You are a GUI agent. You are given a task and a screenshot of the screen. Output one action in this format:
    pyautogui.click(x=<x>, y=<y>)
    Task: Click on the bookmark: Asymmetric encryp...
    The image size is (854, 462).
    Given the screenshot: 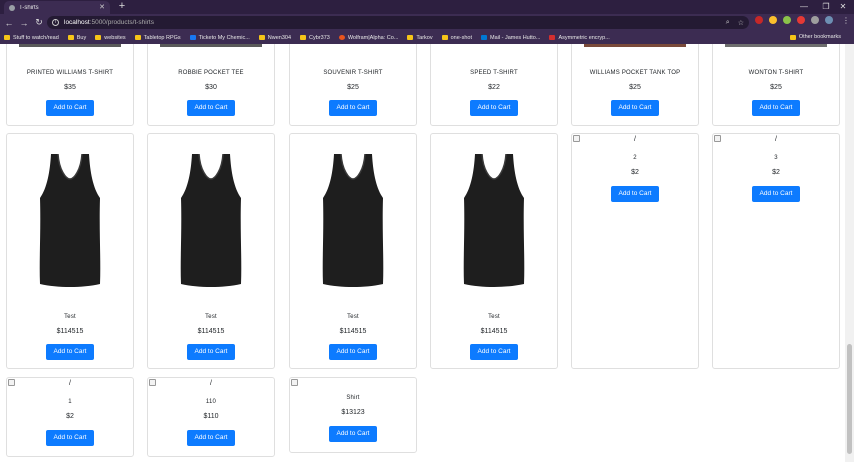 What is the action you would take?
    pyautogui.click(x=579, y=38)
    